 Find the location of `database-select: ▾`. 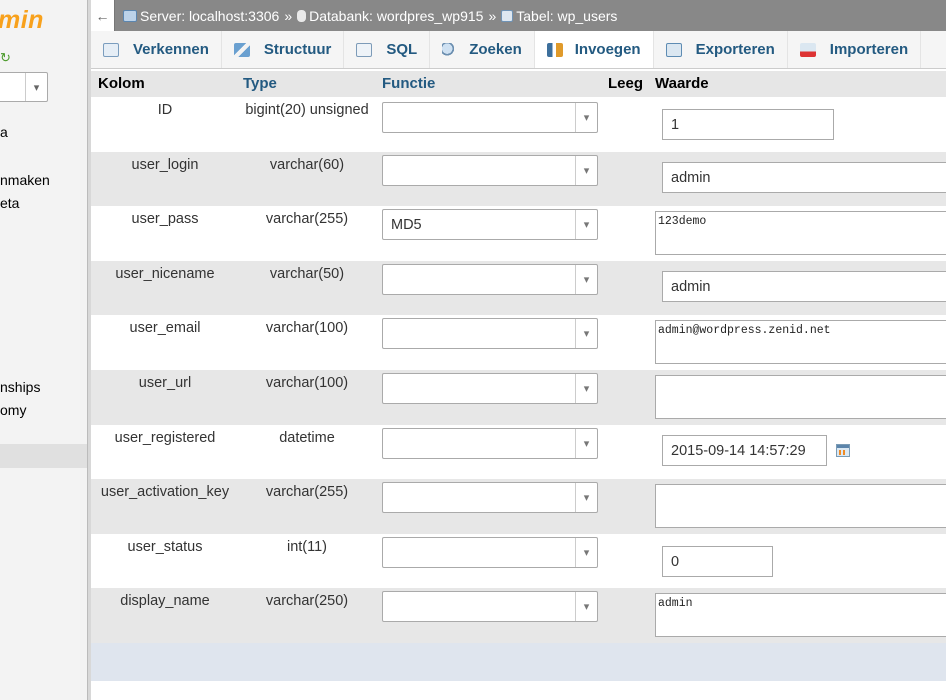

database-select: ▾ is located at coordinates (24, 87).